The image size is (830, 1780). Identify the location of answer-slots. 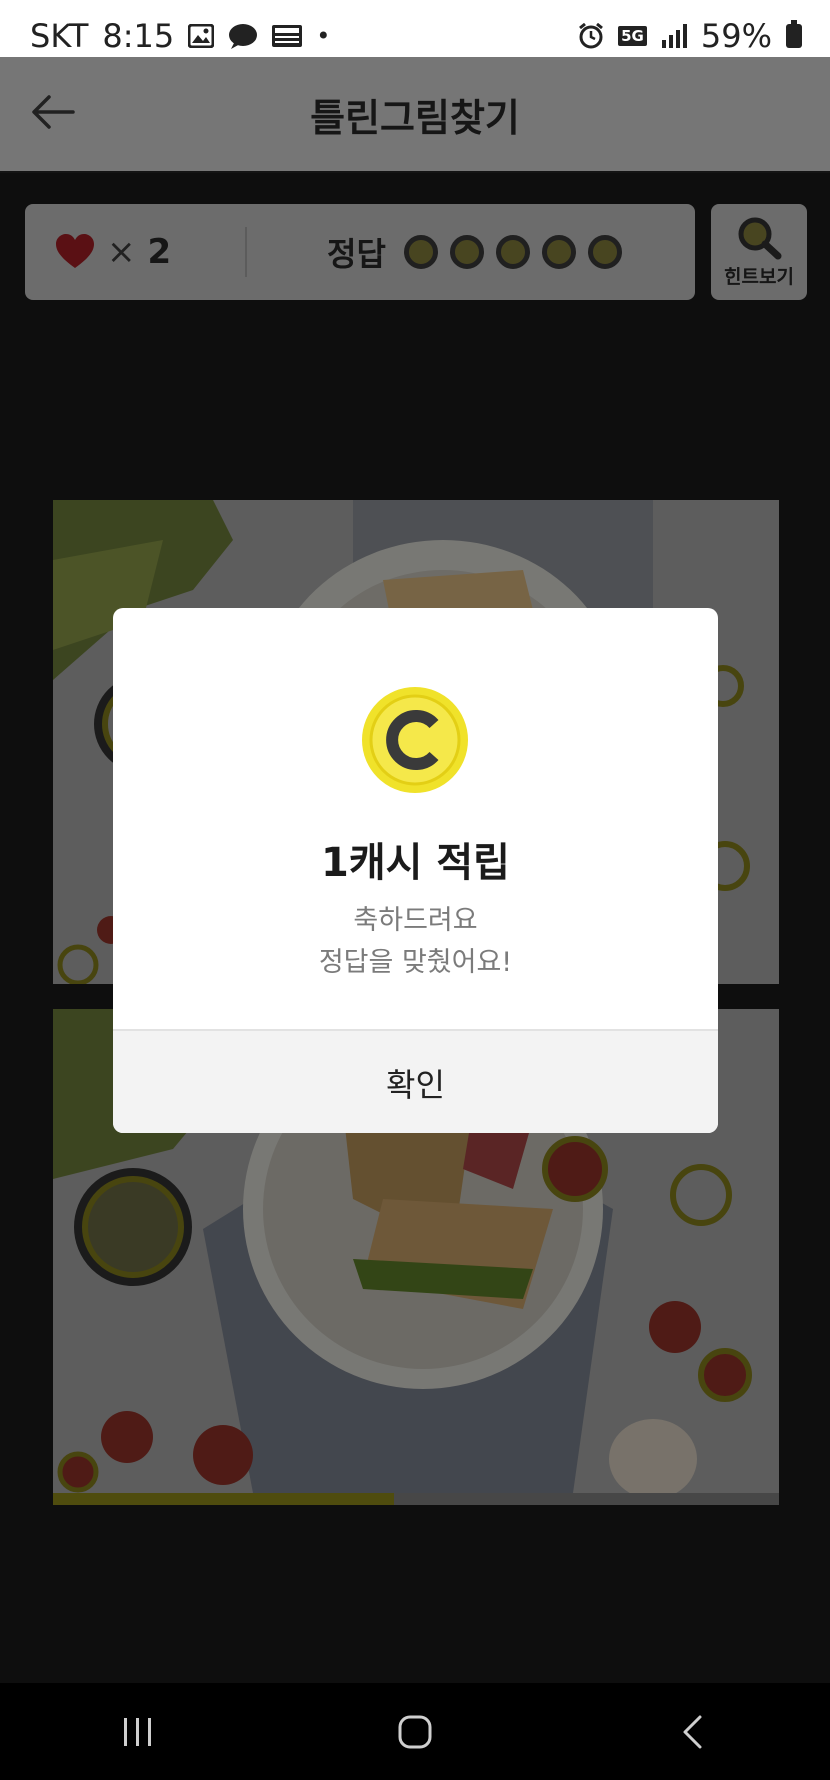
(512, 252).